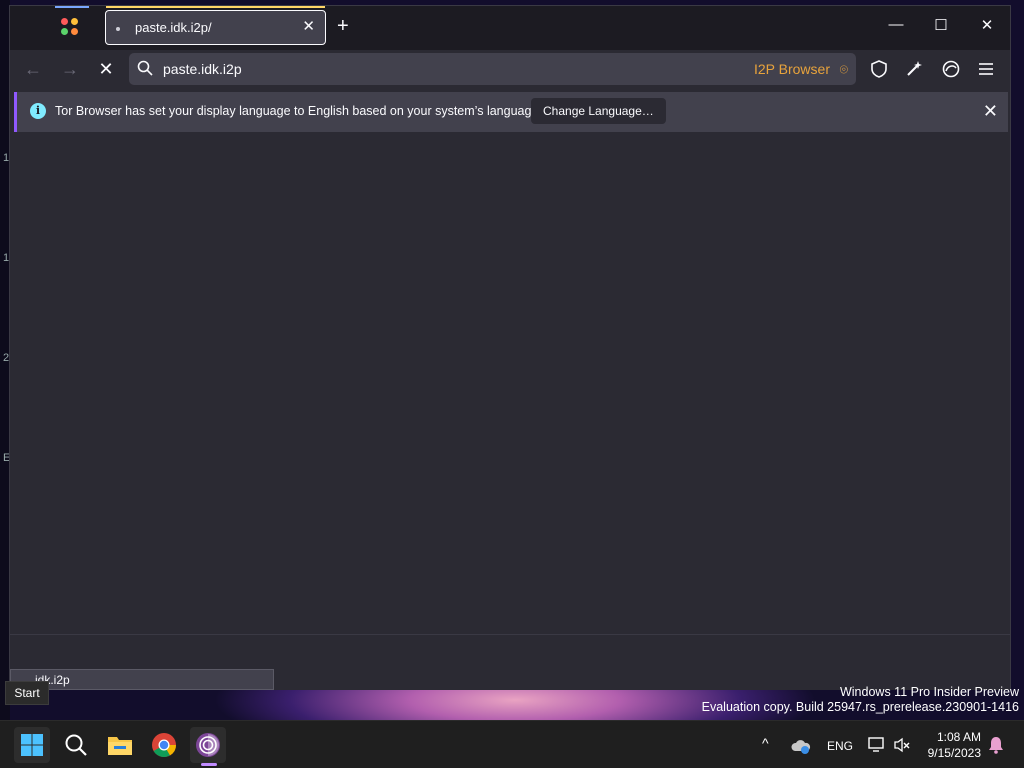  I want to click on tab-bar: paste.idk.i2p/ ✕ + — ☐ ✕, so click(510, 28).